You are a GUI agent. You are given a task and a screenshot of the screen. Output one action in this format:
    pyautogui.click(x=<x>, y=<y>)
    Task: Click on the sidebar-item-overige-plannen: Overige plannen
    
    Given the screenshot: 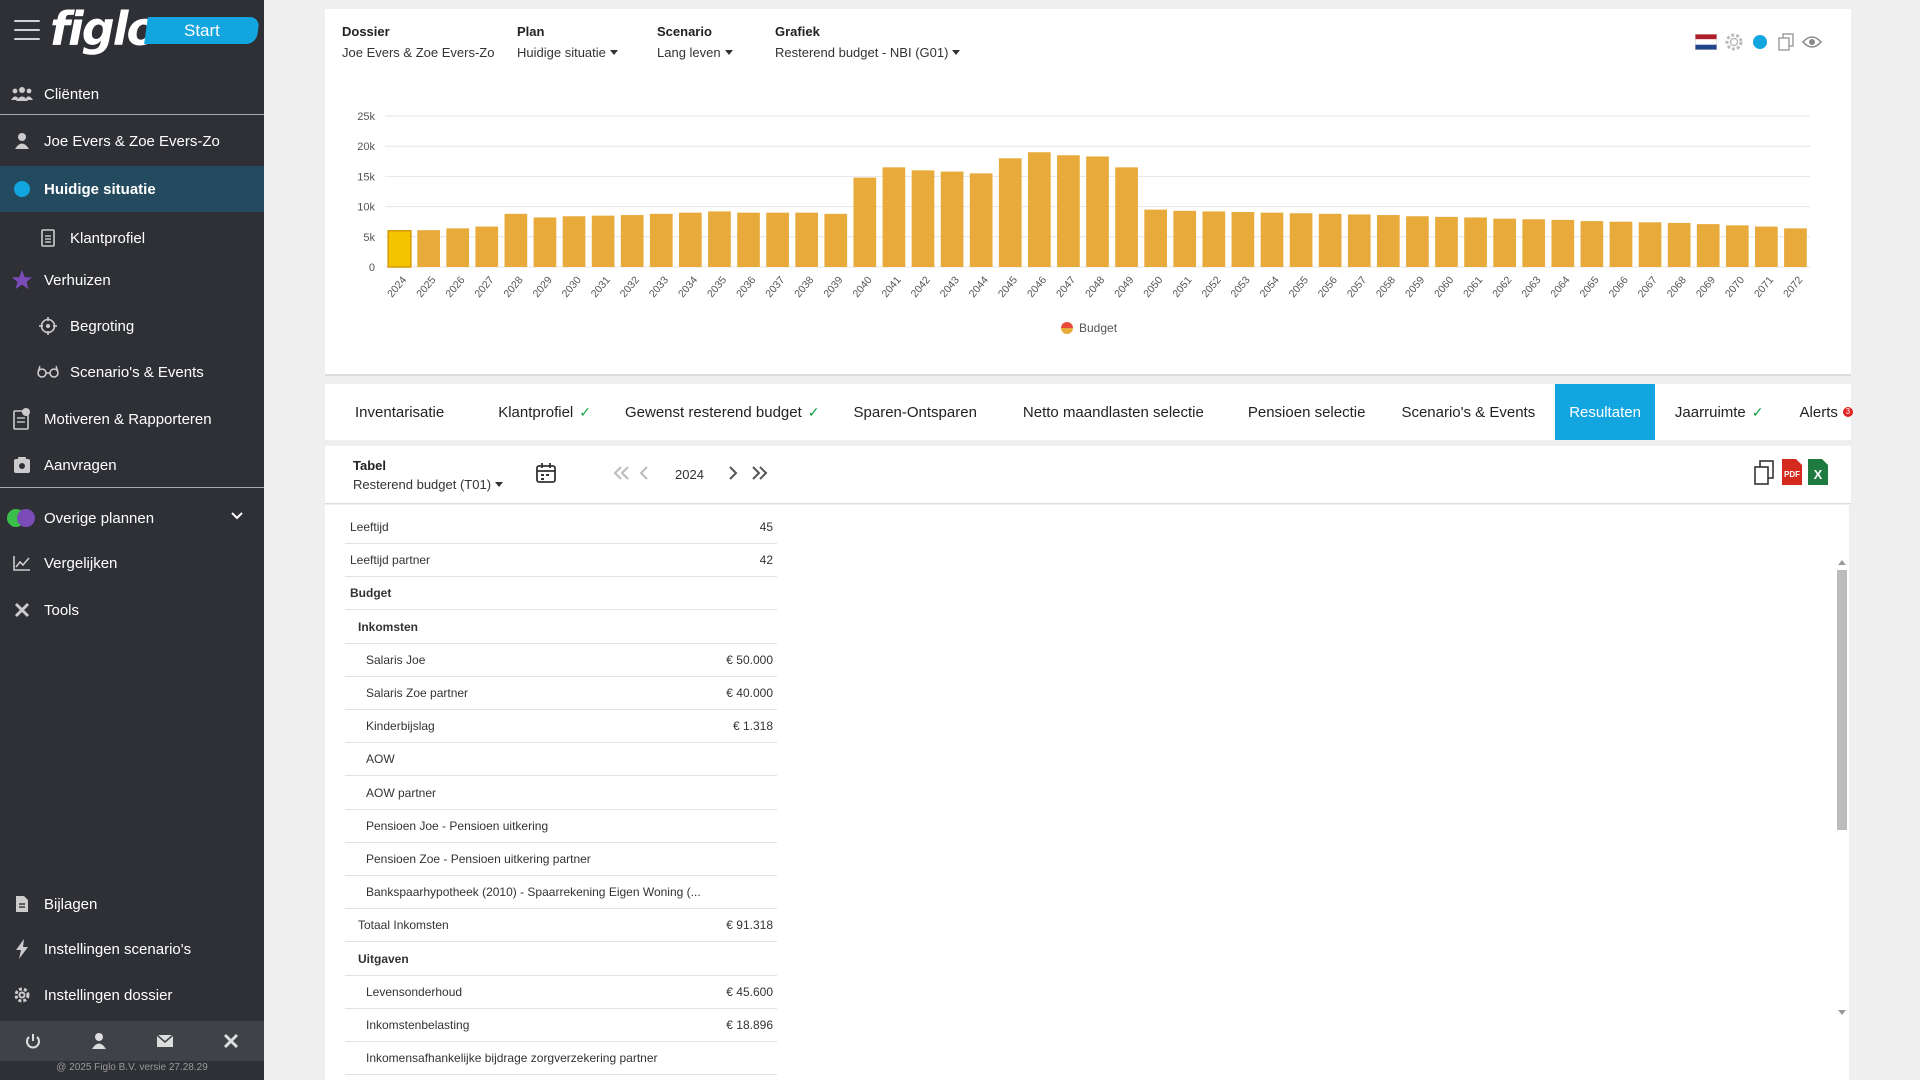 What is the action you would take?
    pyautogui.click(x=132, y=518)
    